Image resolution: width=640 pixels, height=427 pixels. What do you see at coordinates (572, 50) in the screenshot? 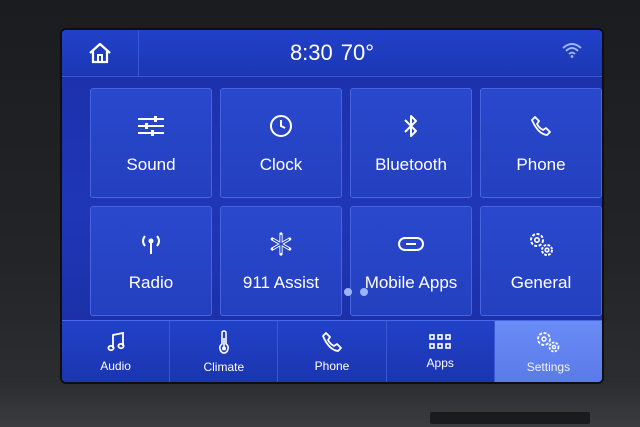
I see `wifi-icon` at bounding box center [572, 50].